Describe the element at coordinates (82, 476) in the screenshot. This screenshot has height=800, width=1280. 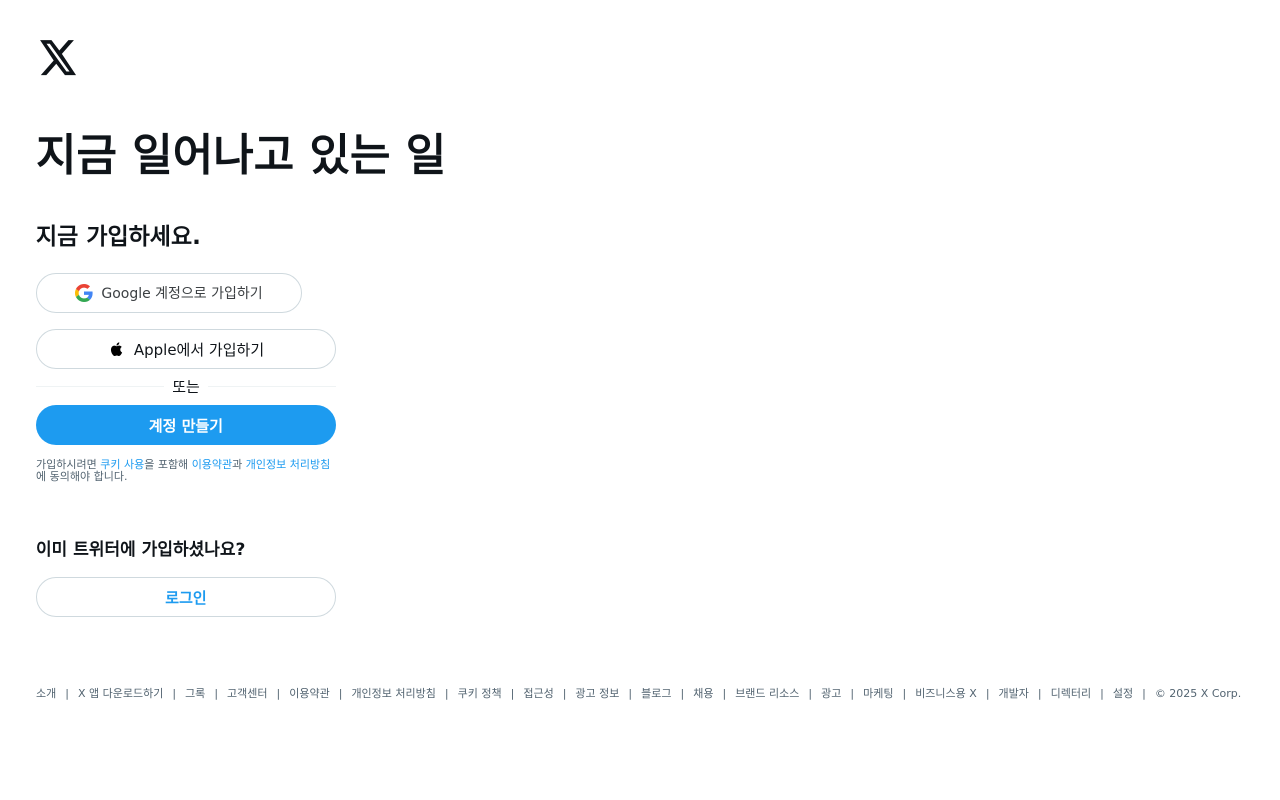
I see `legal-text-suffix: 에 동의해야 합니다.` at that location.